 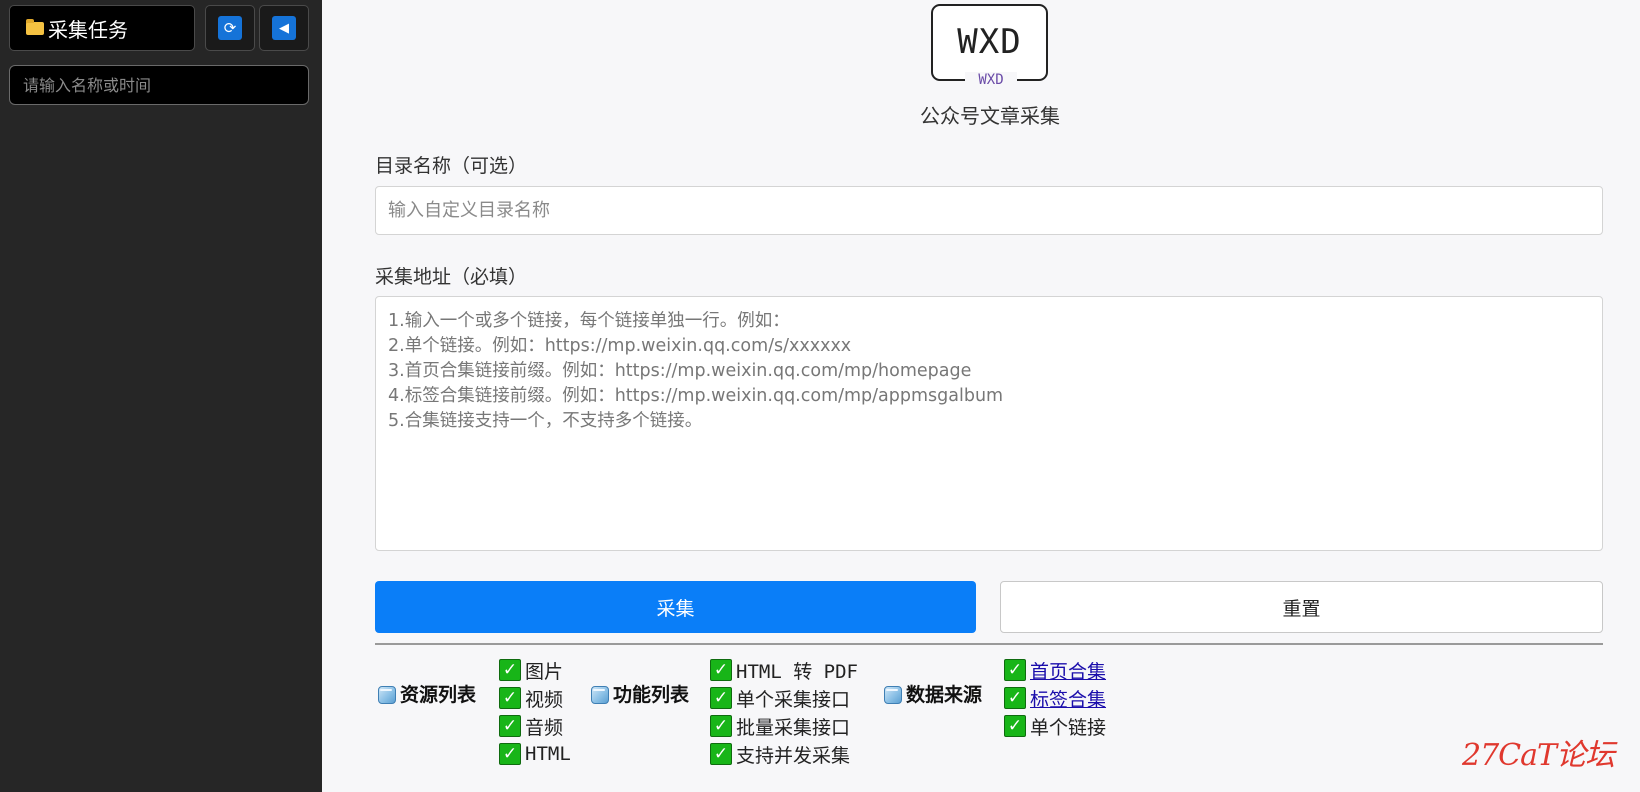 What do you see at coordinates (944, 695) in the screenshot?
I see `data-source-label: 数据来源` at bounding box center [944, 695].